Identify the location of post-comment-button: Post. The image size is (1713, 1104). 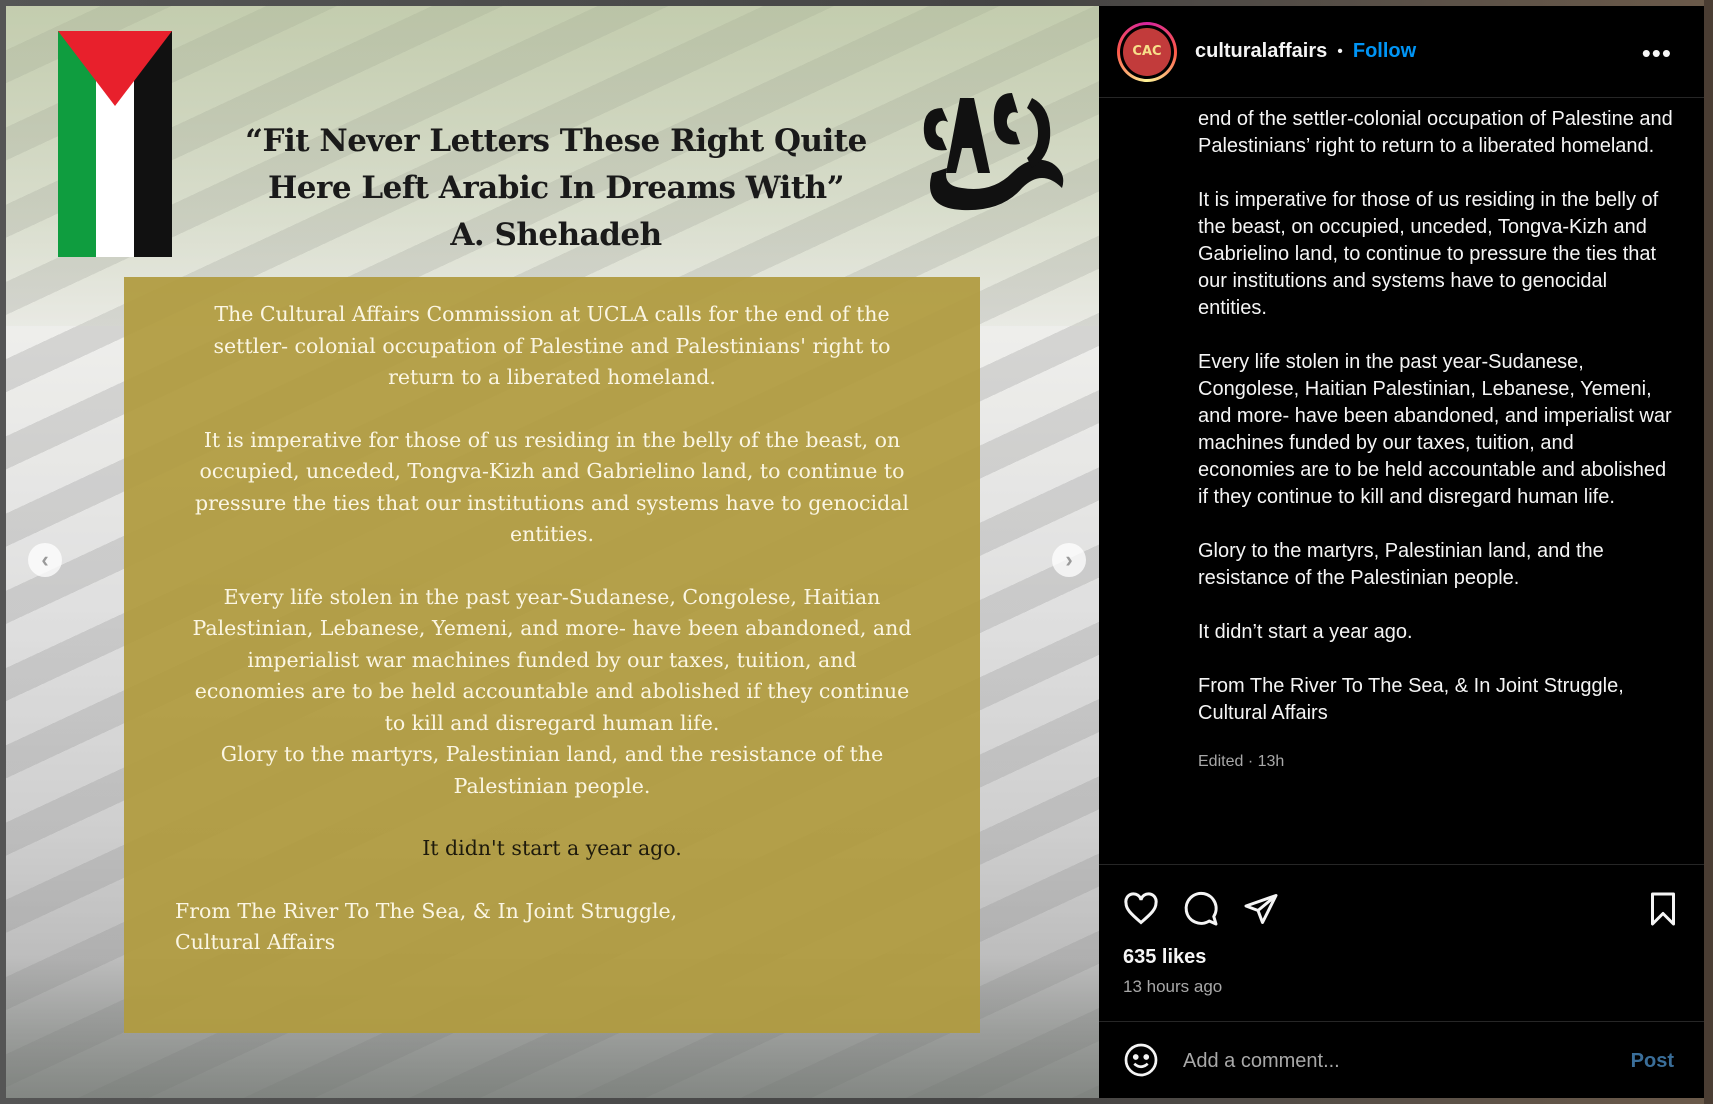
(1652, 1061).